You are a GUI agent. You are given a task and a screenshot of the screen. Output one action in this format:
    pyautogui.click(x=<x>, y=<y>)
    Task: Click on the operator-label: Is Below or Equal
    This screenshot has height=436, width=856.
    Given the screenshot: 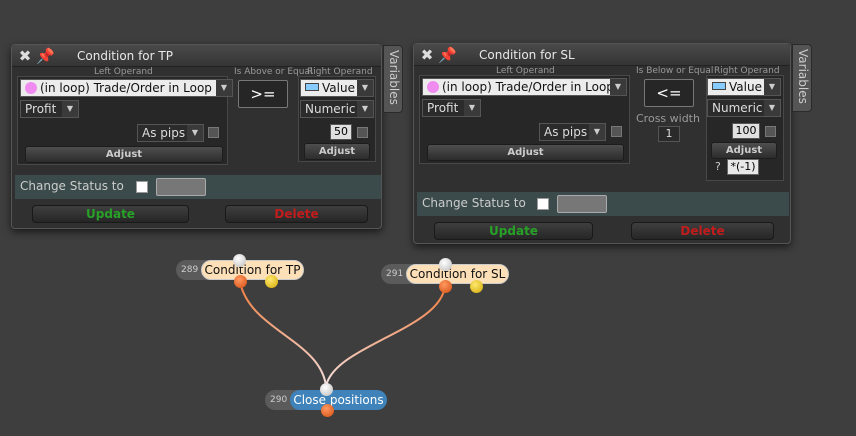 What is the action you would take?
    pyautogui.click(x=675, y=71)
    